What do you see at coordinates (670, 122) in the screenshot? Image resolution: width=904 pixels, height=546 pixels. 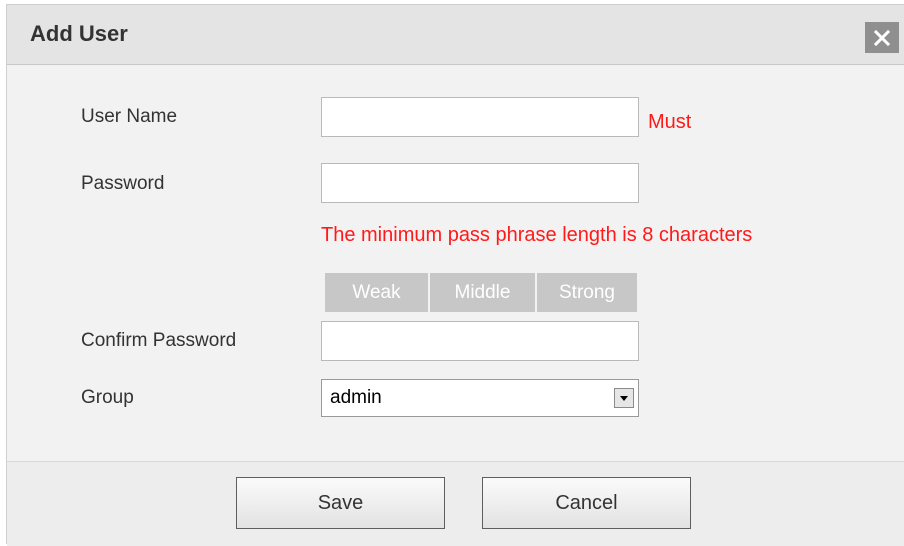 I see `username-required-text: Must` at bounding box center [670, 122].